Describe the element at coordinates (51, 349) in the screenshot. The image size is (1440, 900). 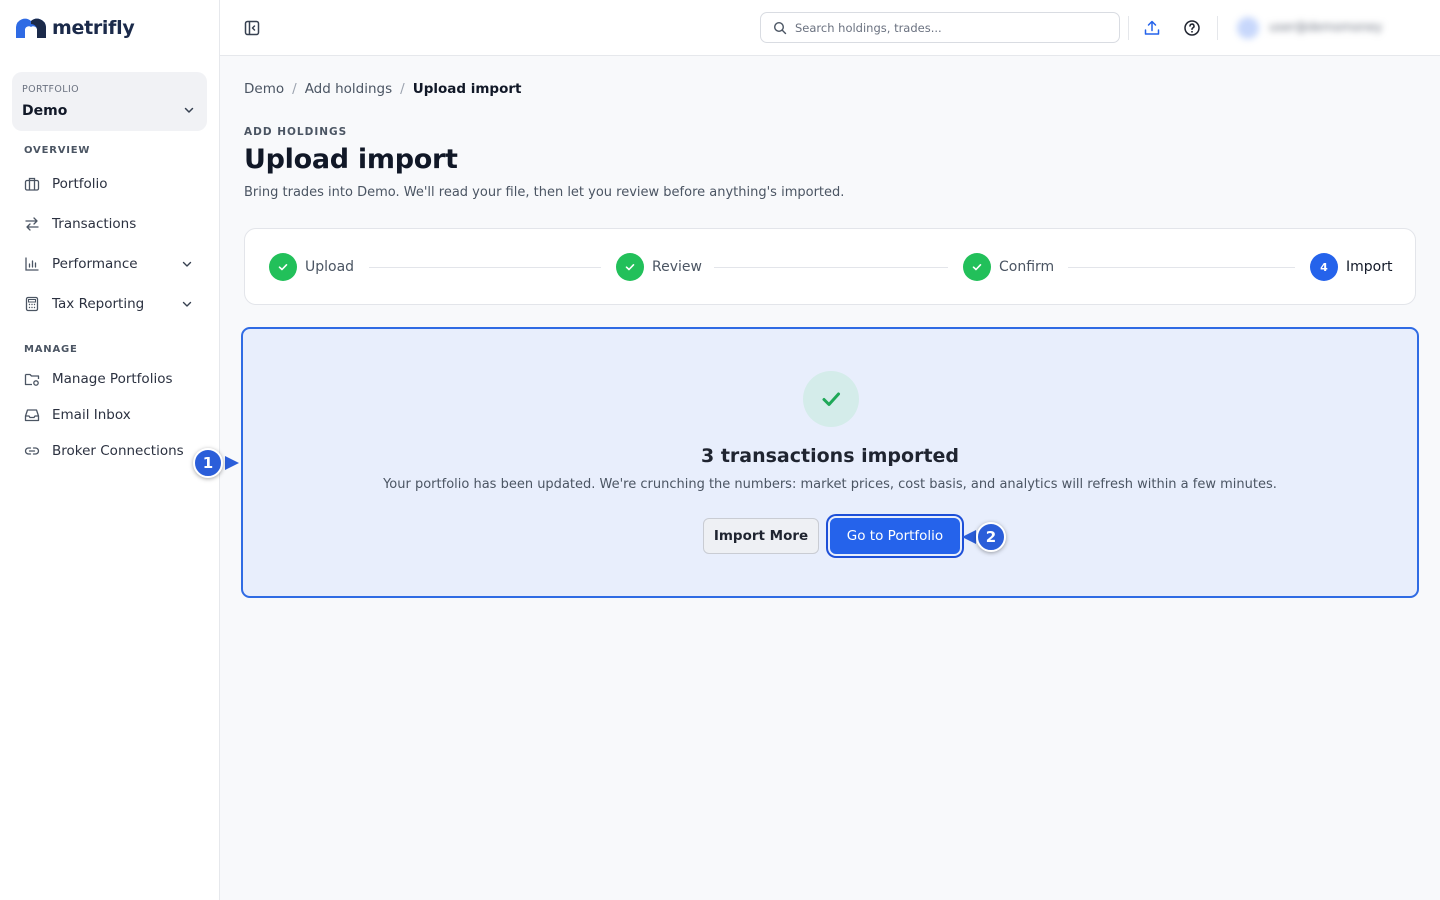
I see `manage-section-label: MANAGE` at that location.